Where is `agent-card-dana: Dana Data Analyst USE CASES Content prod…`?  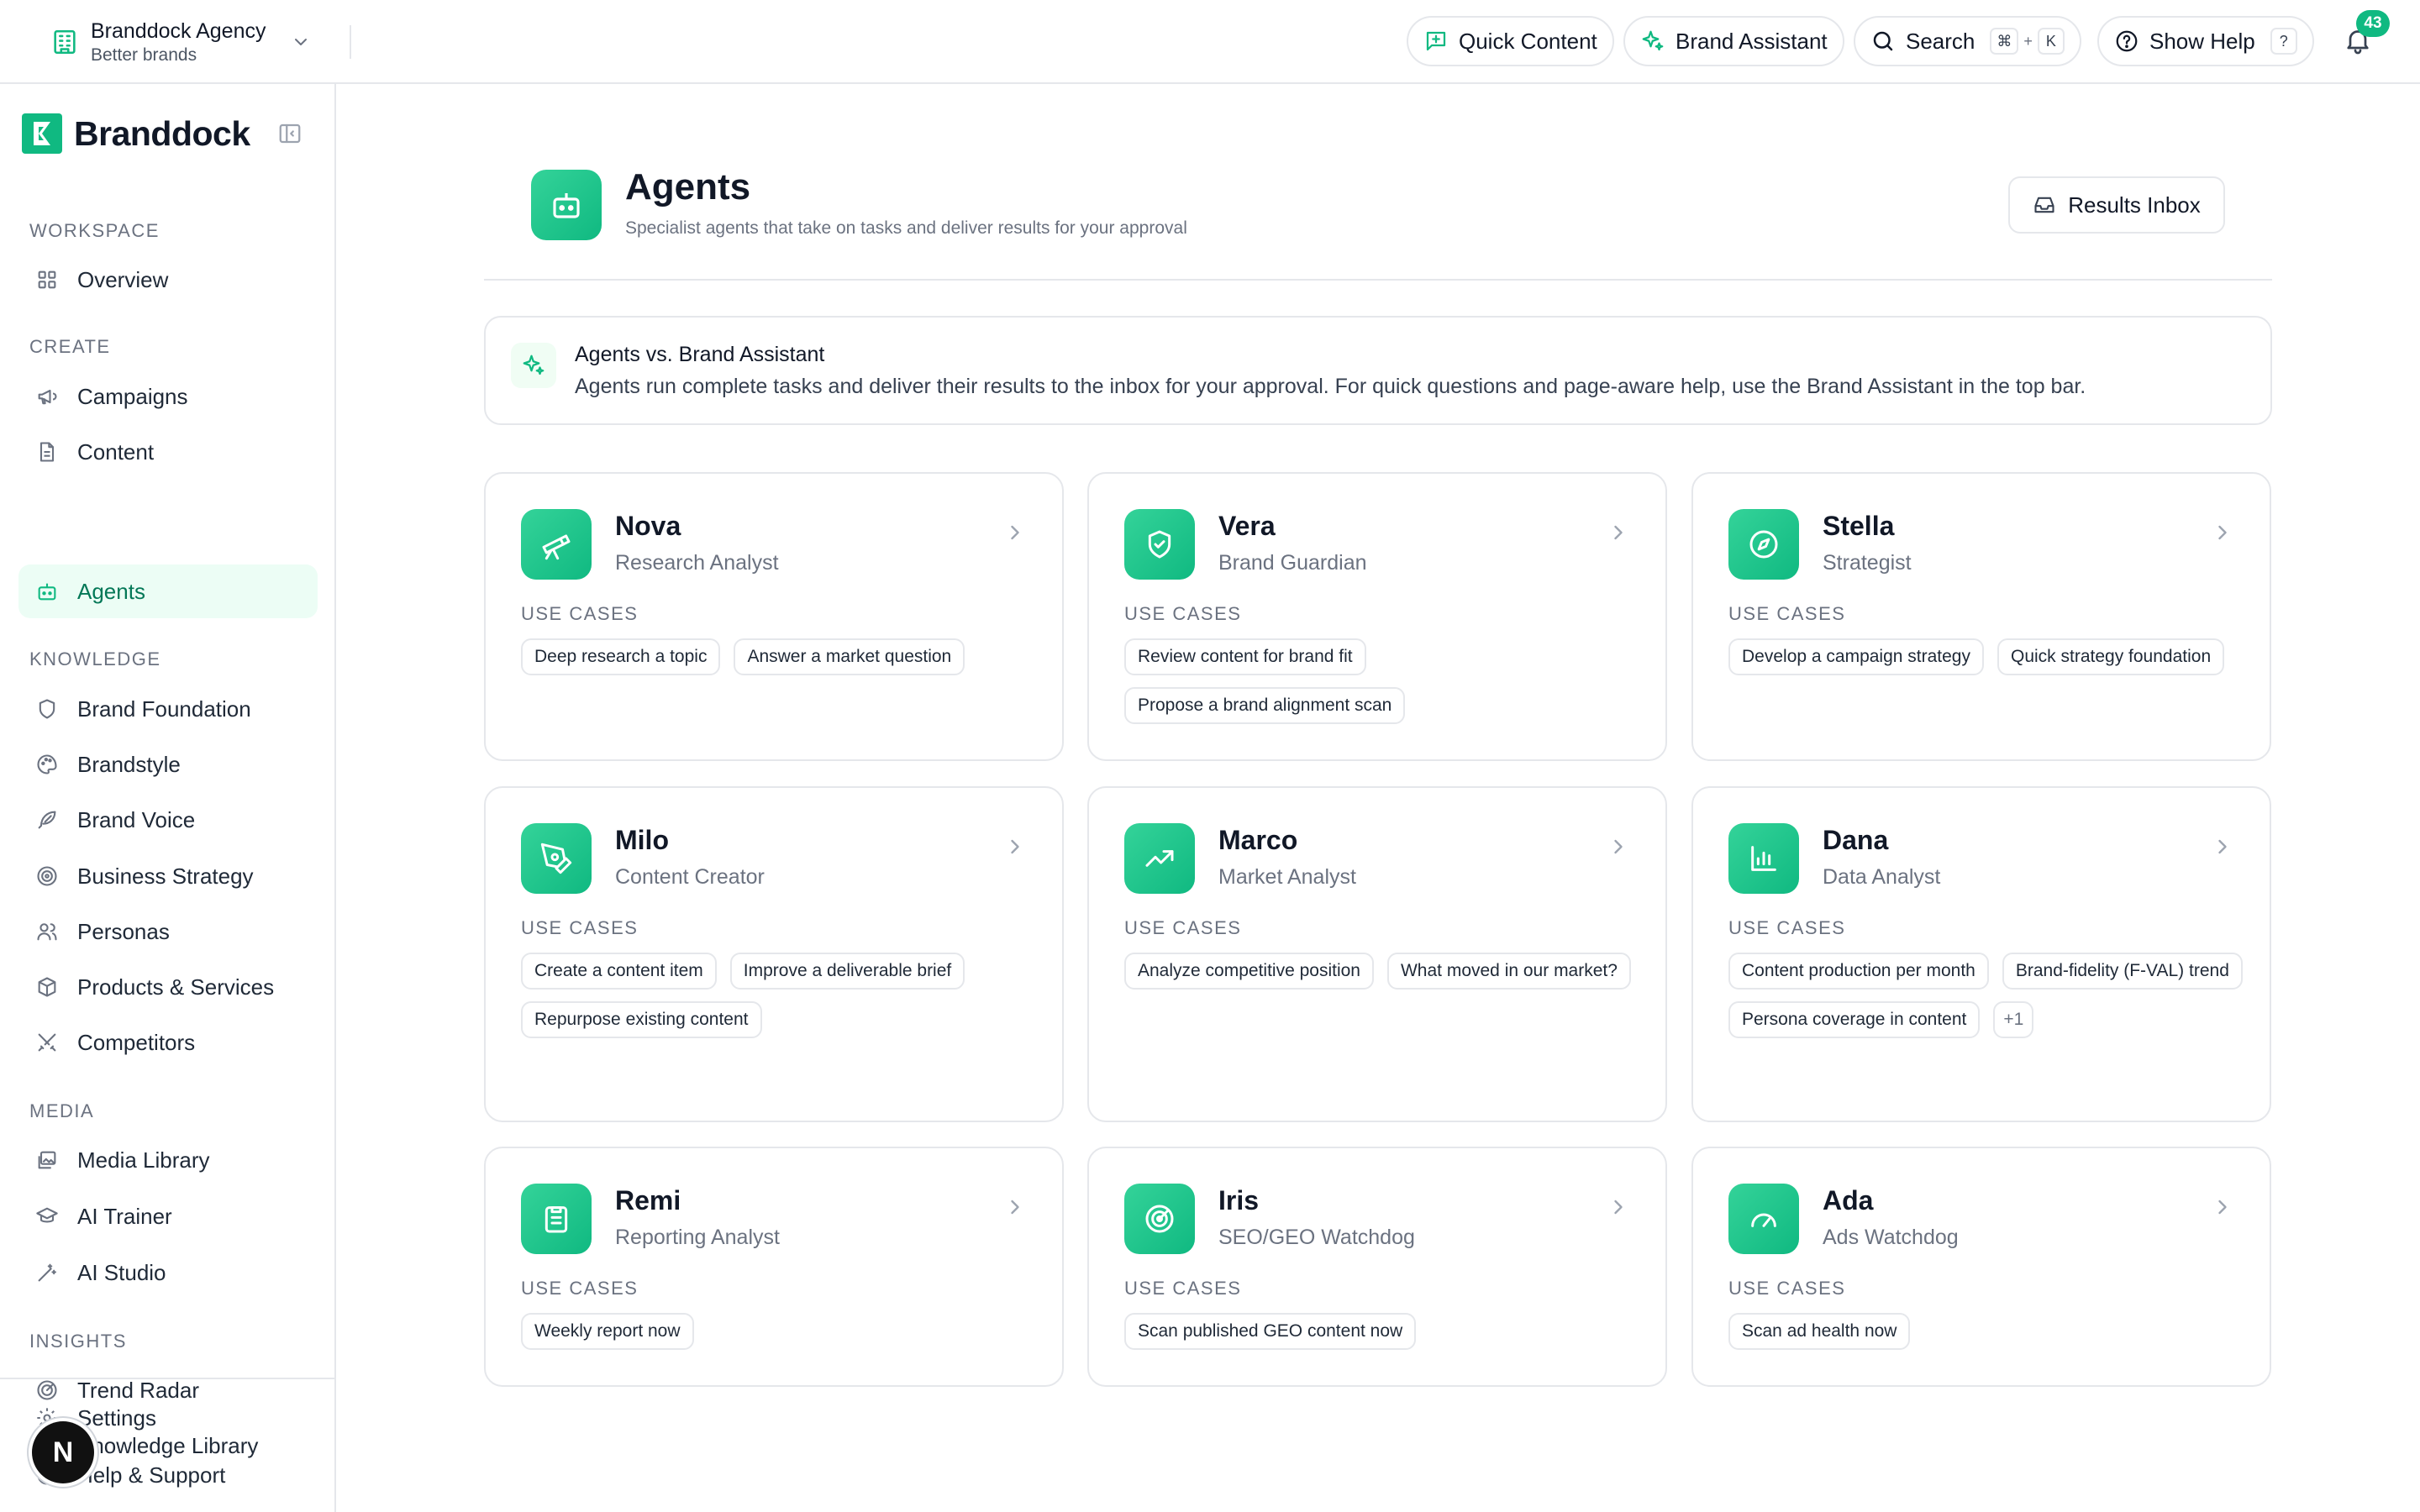
agent-card-dana: Dana Data Analyst USE CASES Content prod… is located at coordinates (1981, 954).